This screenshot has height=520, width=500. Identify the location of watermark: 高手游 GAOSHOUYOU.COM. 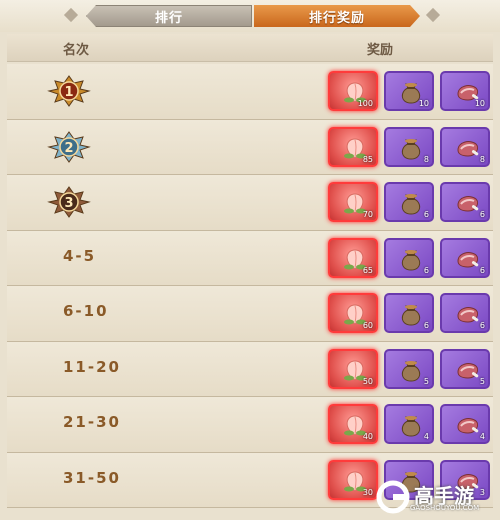
(435, 498).